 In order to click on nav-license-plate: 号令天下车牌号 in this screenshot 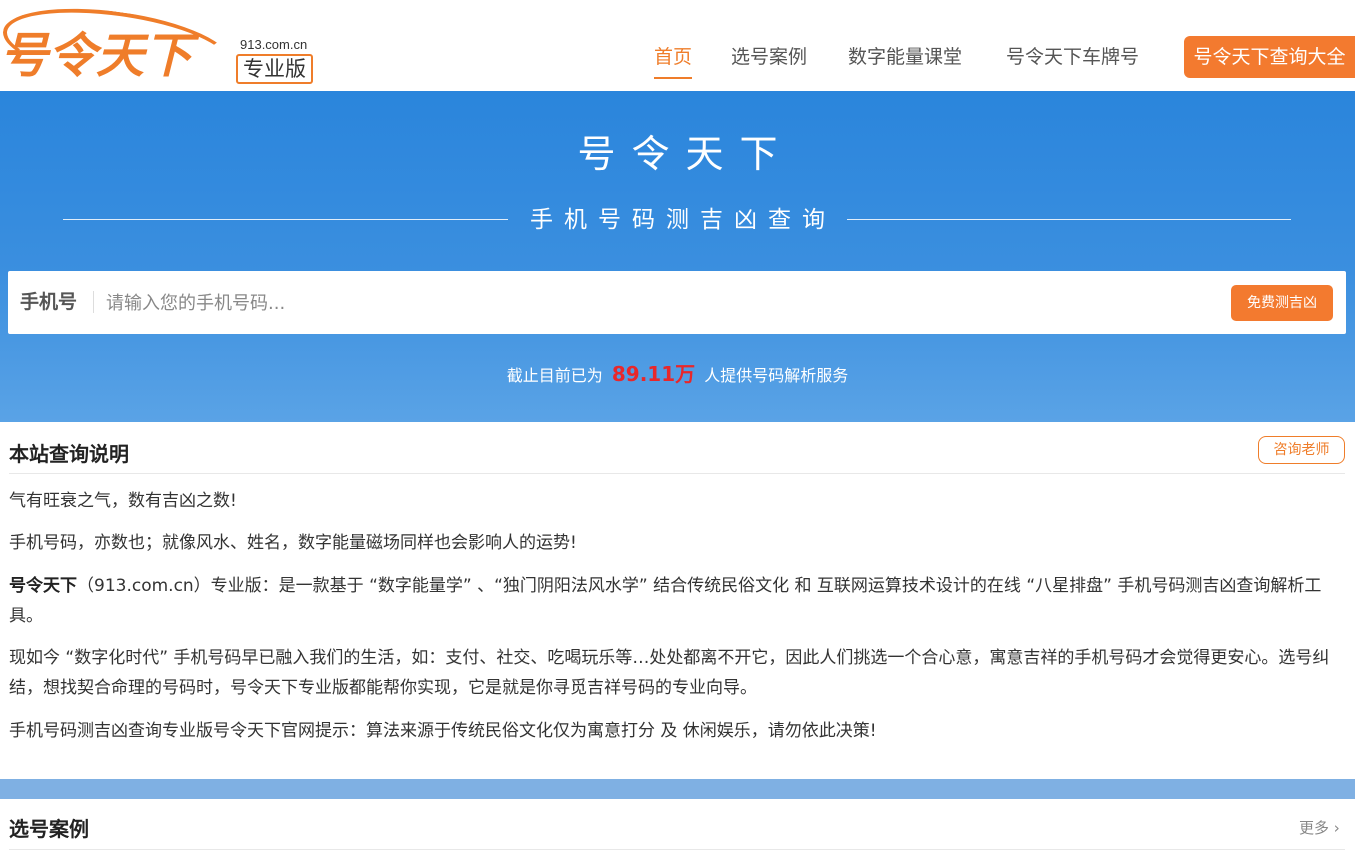, I will do `click(1072, 57)`.